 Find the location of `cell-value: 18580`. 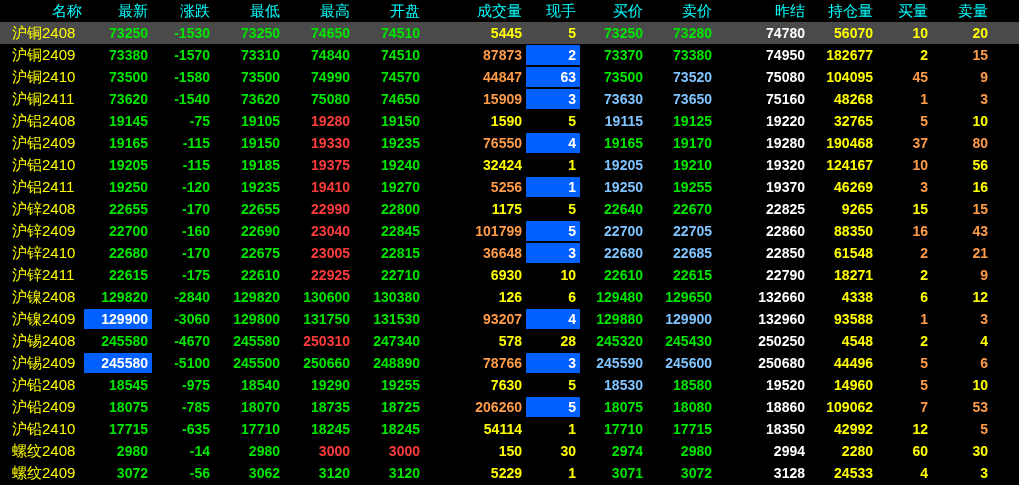

cell-value: 18580 is located at coordinates (692, 385).